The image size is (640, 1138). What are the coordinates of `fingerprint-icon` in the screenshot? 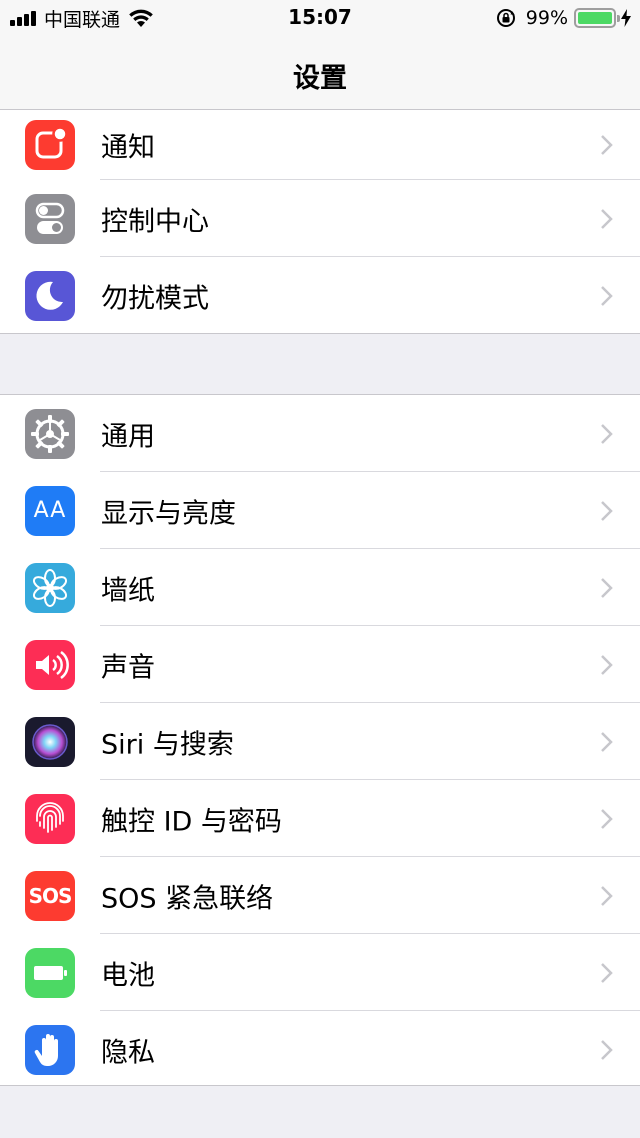 It's located at (50, 818).